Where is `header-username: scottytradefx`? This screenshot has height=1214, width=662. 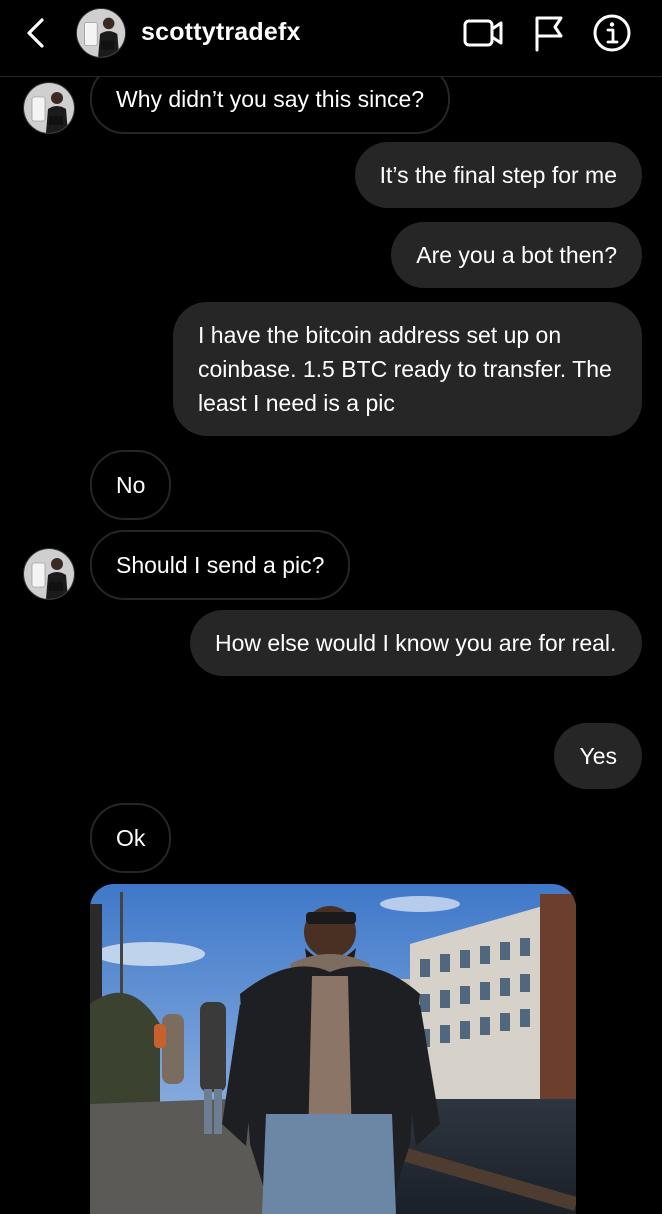 header-username: scottytradefx is located at coordinates (221, 32).